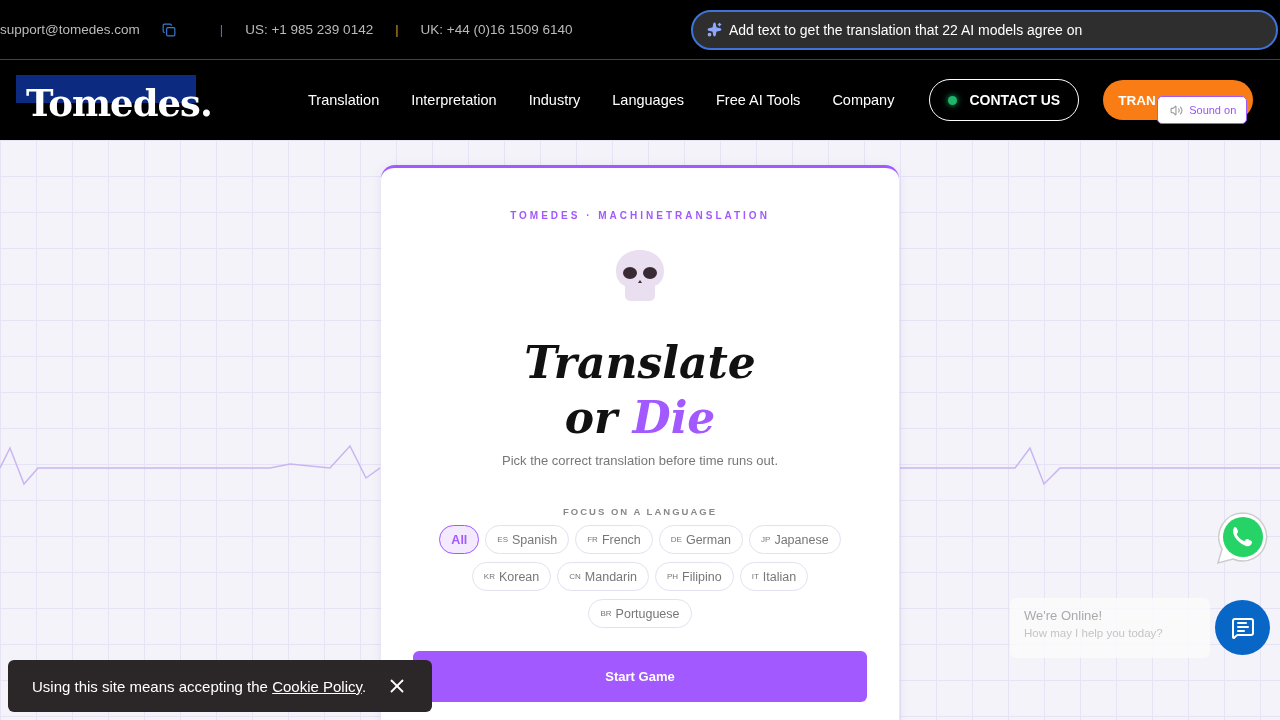 The height and width of the screenshot is (720, 1280). I want to click on focus-label: FOCUS ON A LANGUAGE, so click(640, 511).